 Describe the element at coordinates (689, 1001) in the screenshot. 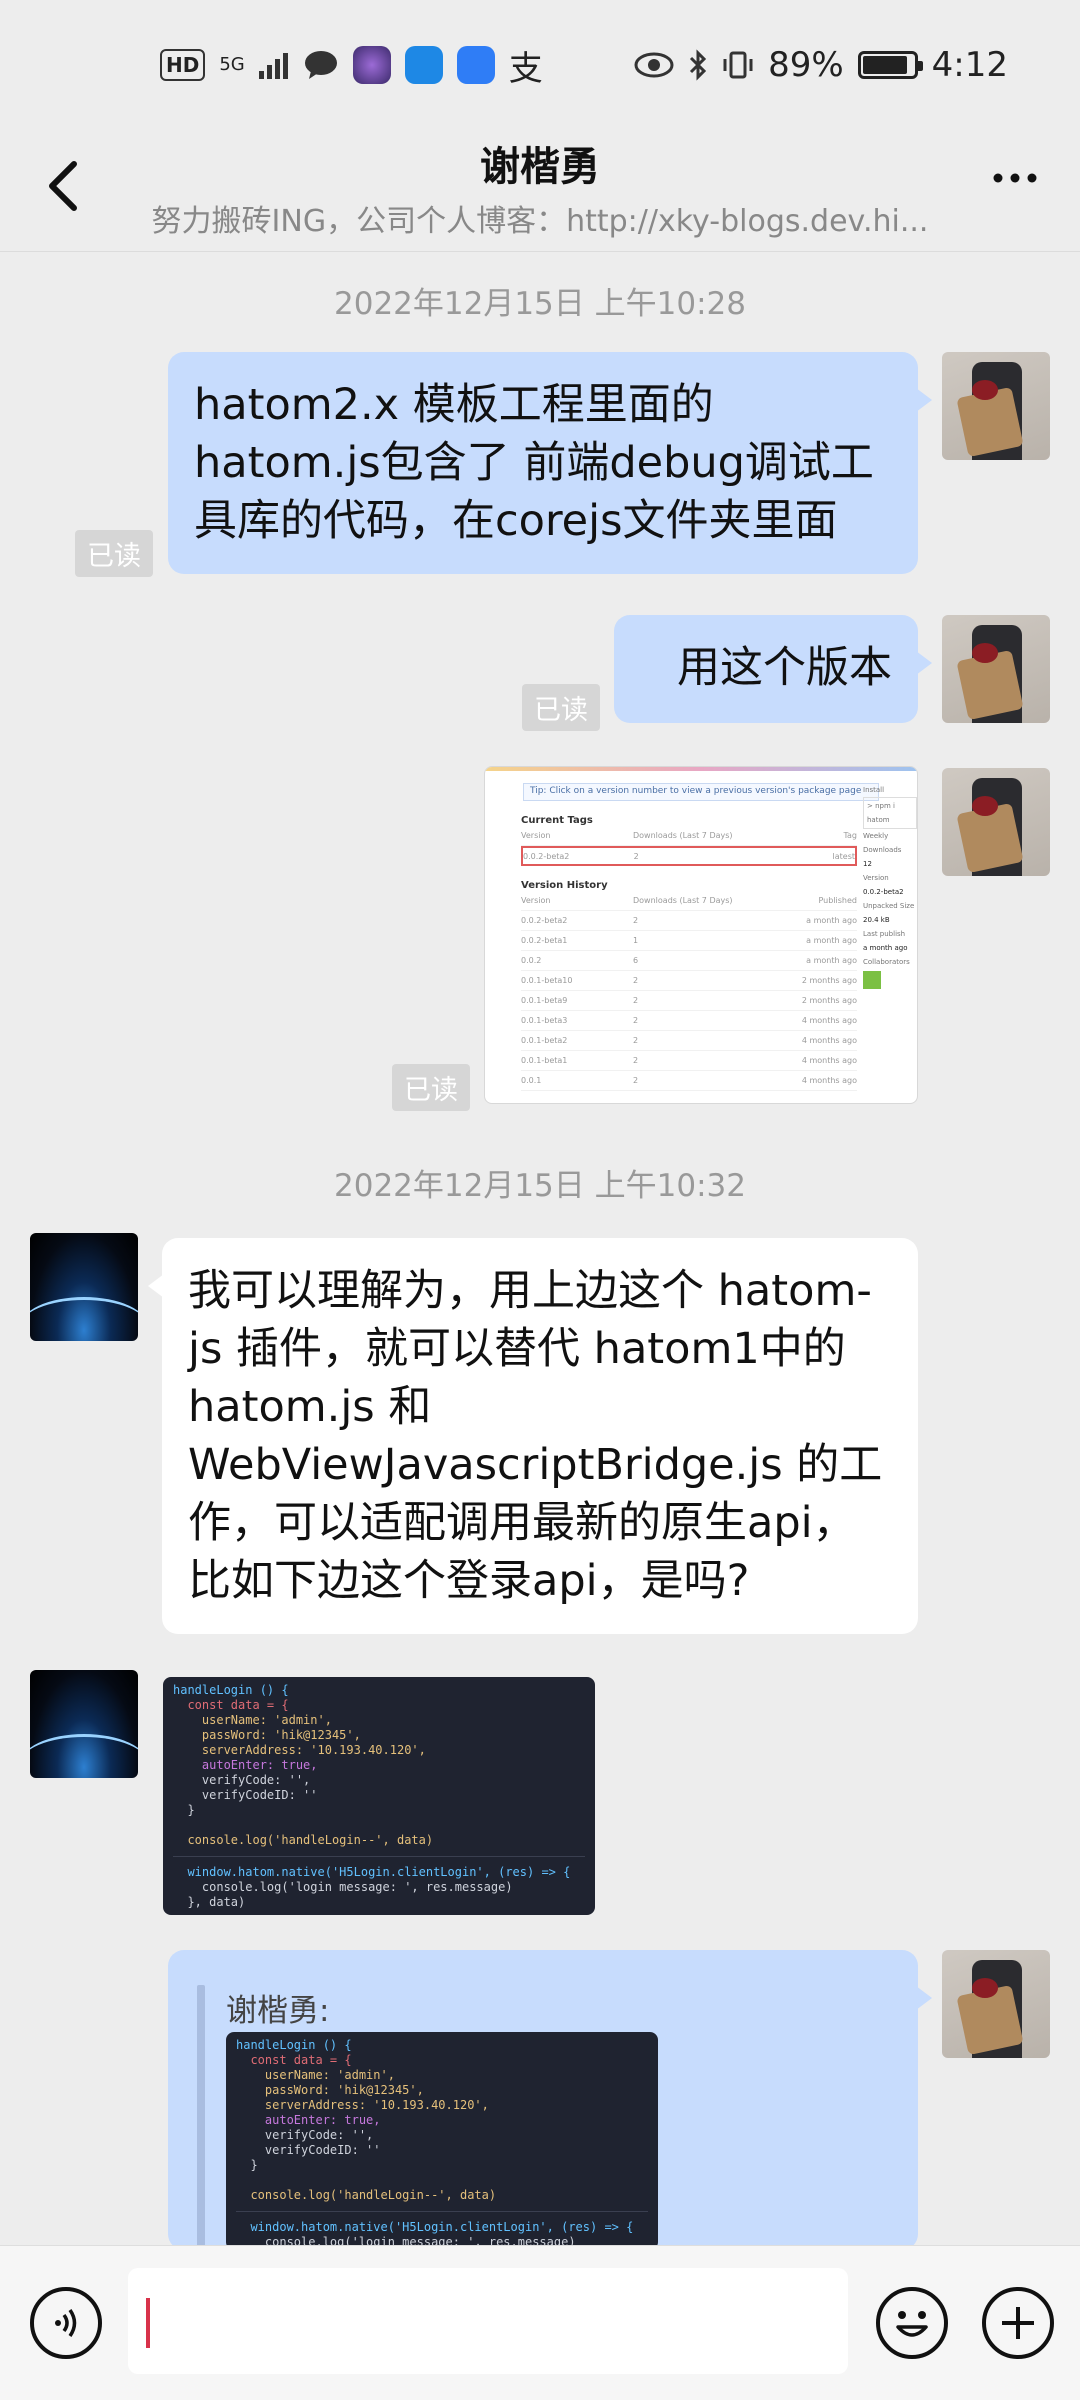

I see `table-row: 0.0.1-beta9 2 2 months ago` at that location.